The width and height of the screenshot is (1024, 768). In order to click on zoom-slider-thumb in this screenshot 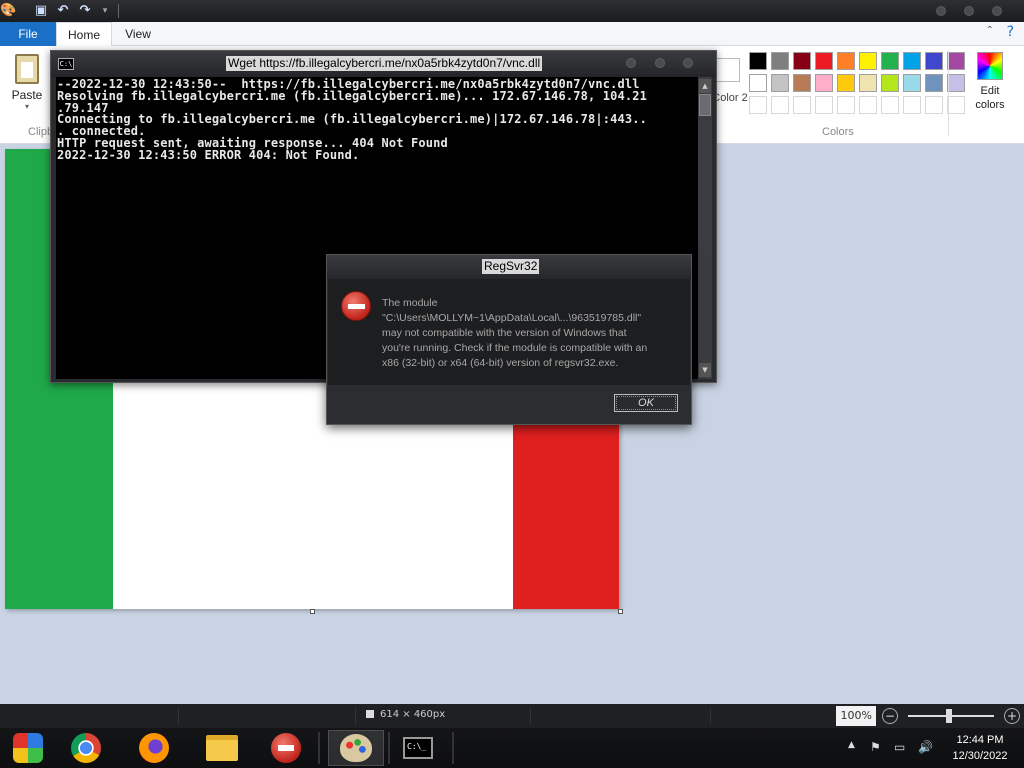, I will do `click(949, 716)`.